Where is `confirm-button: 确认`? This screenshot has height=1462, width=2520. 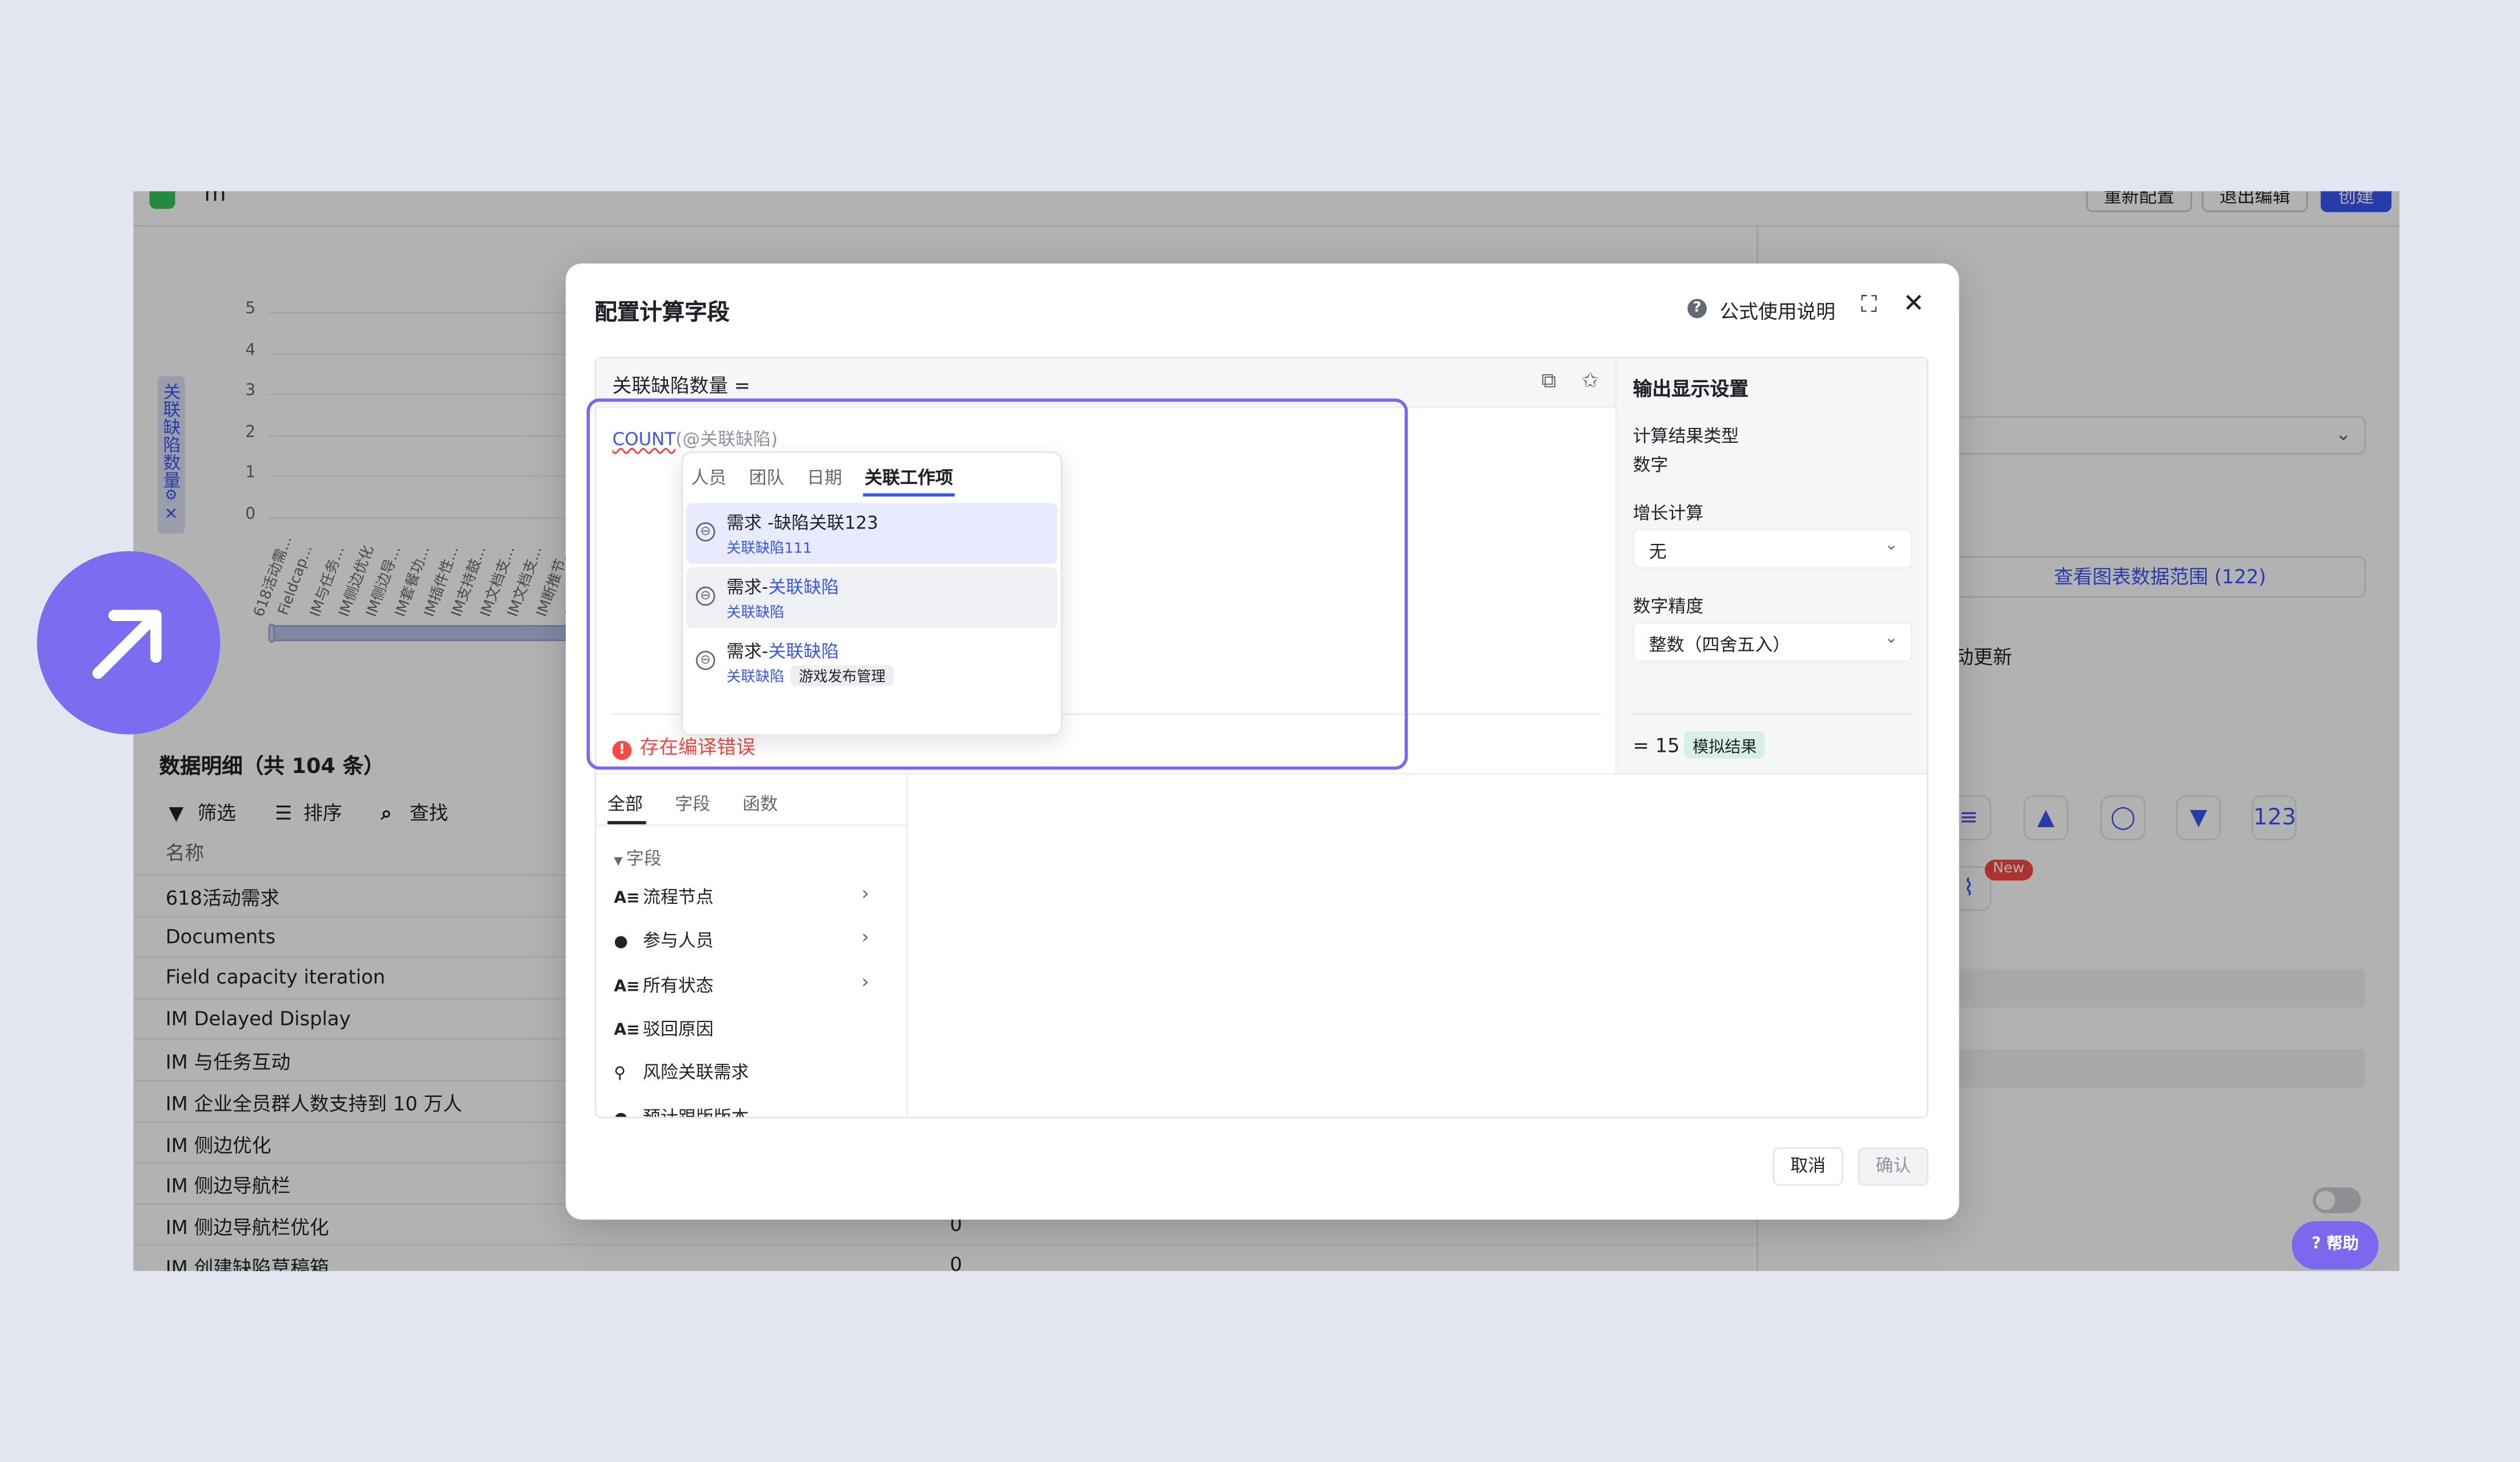 confirm-button: 确认 is located at coordinates (1893, 1166).